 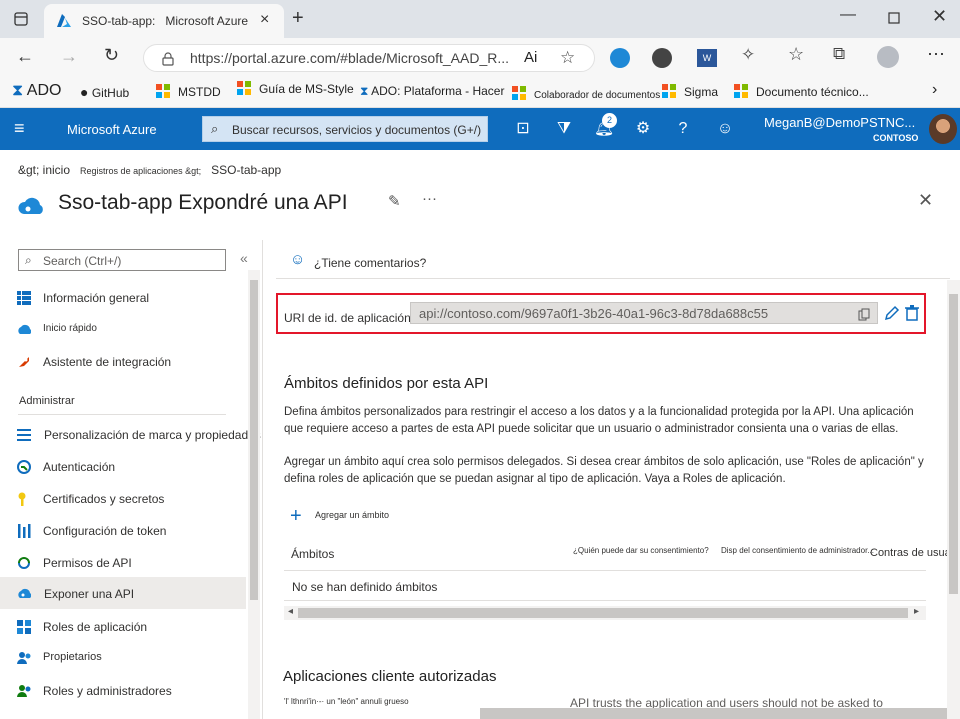 What do you see at coordinates (725, 129) in the screenshot?
I see `feedback-icon: ☺` at bounding box center [725, 129].